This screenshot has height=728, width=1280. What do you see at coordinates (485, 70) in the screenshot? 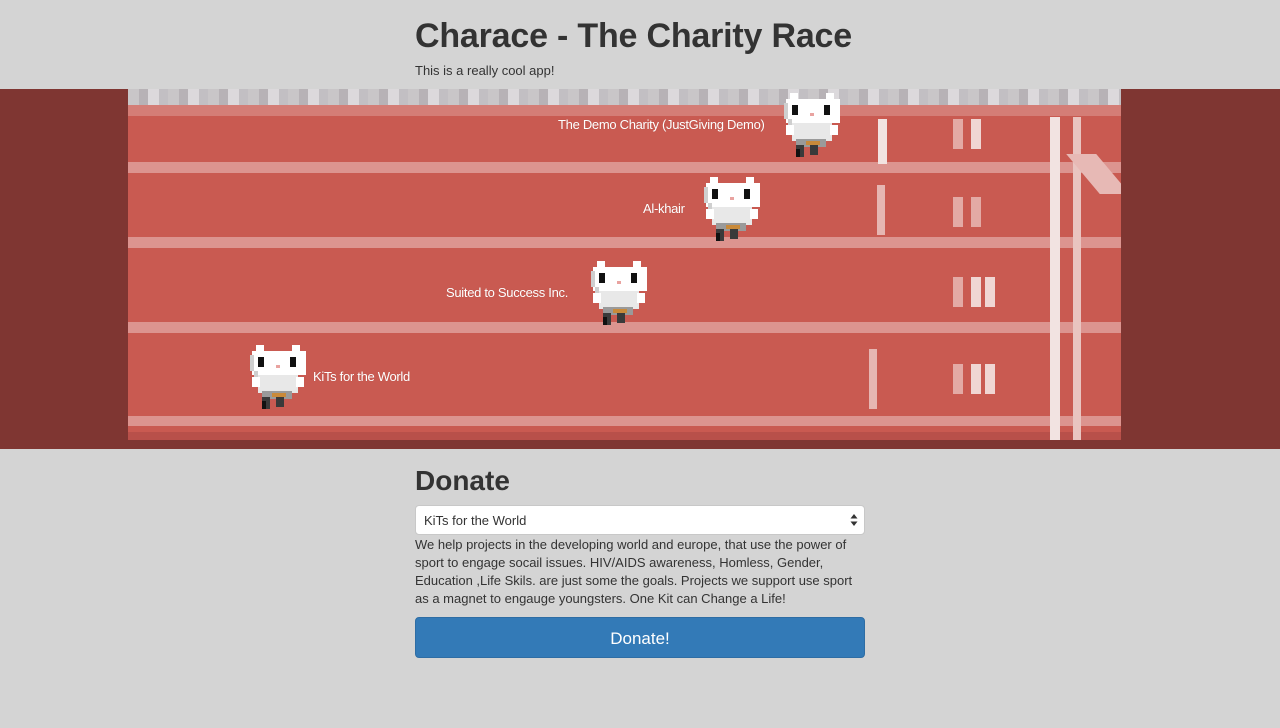
I see `page-tagline: This is a really cool app!` at bounding box center [485, 70].